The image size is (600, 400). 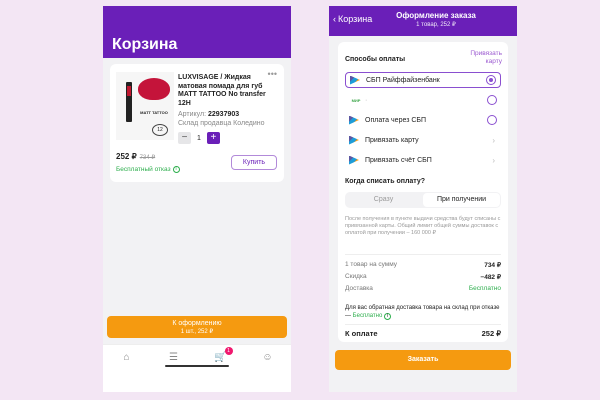 What do you see at coordinates (371, 264) in the screenshot?
I see `summary-label: 1 товар на сумму` at bounding box center [371, 264].